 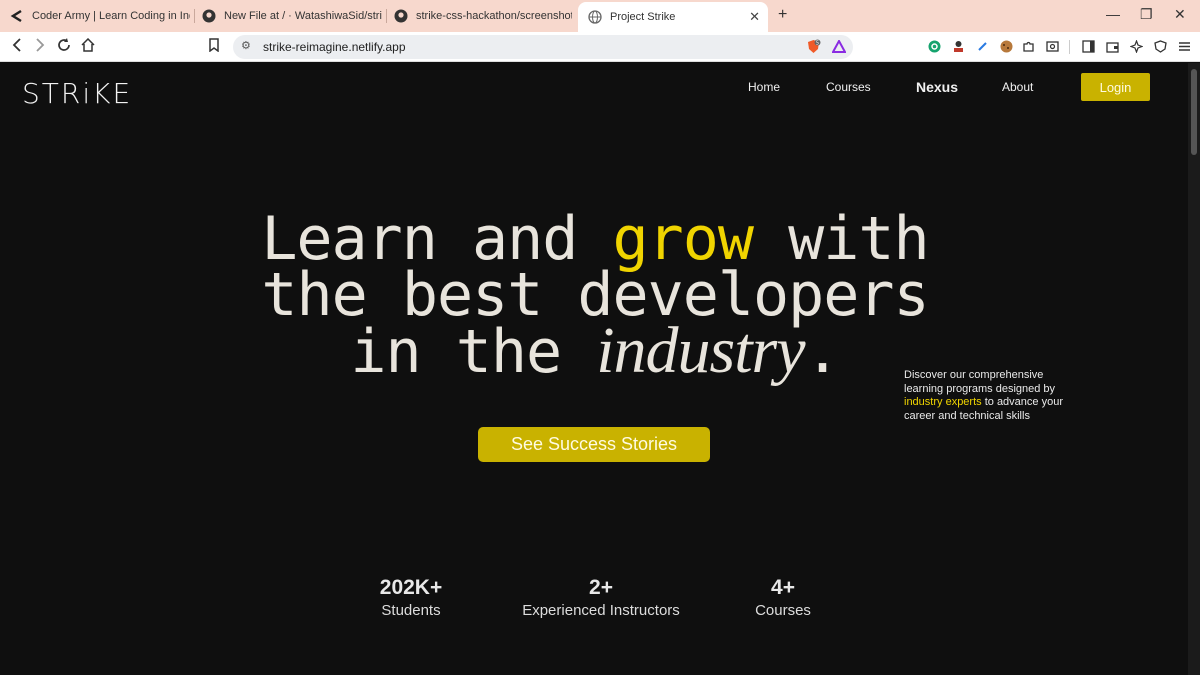 I want to click on home-icon, so click(x=88, y=46).